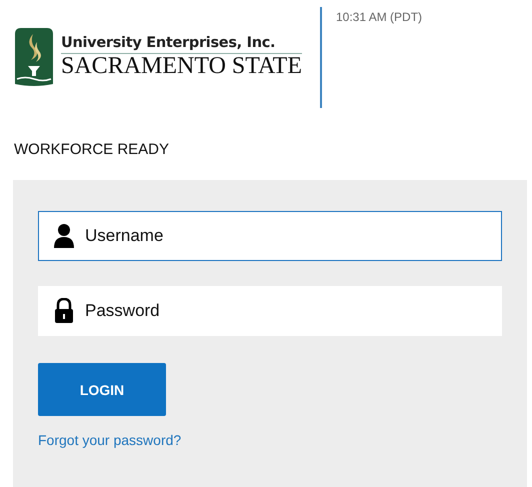 The image size is (532, 487). Describe the element at coordinates (64, 236) in the screenshot. I see `person-icon` at that location.